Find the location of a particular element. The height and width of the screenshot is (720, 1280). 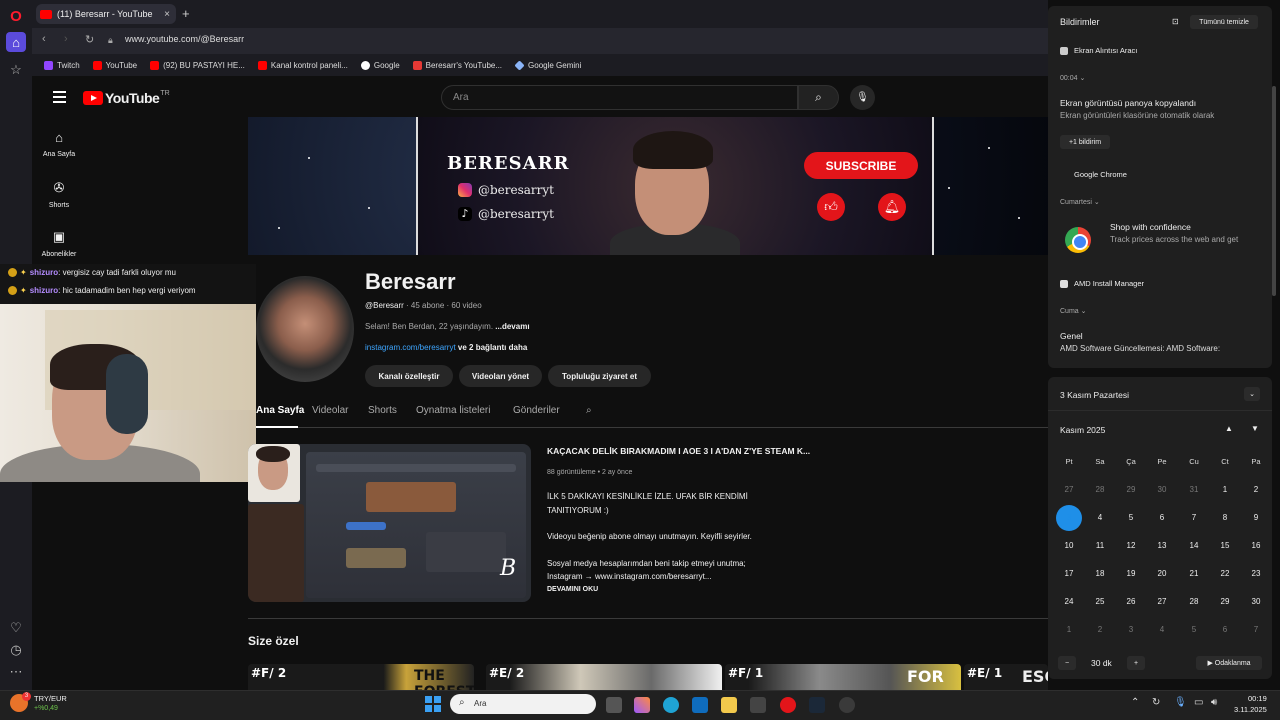

channel-search-icon: ⌕ is located at coordinates (589, 410).